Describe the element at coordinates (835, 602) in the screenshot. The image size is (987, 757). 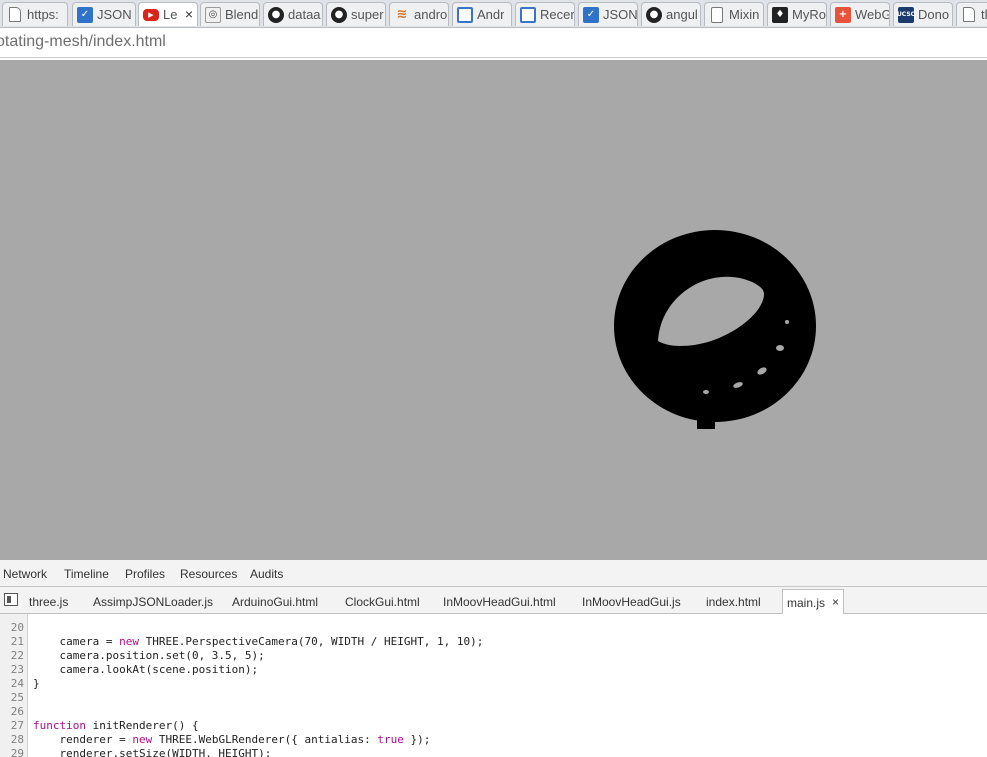
I see `close-file-icon: ×` at that location.